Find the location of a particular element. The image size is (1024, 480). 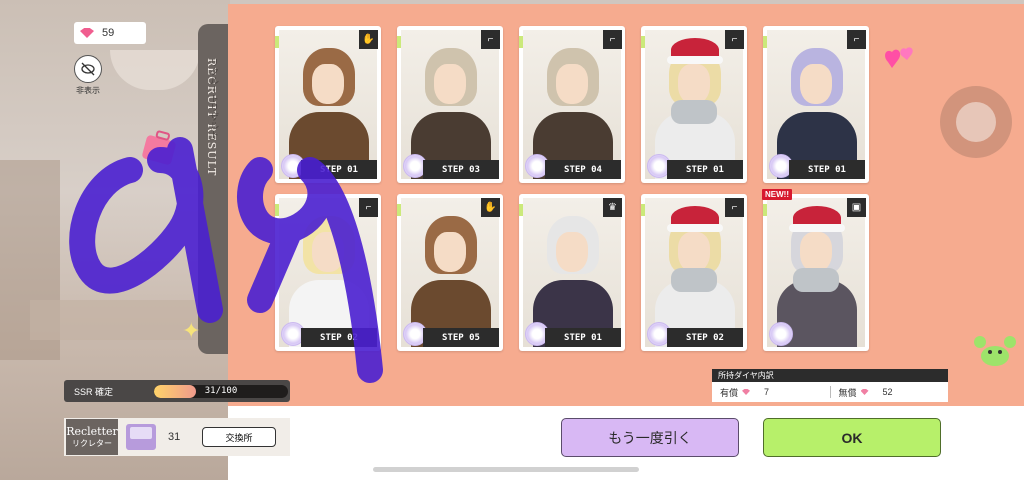

result-card: ⌐ STEP 03 is located at coordinates (450, 104).